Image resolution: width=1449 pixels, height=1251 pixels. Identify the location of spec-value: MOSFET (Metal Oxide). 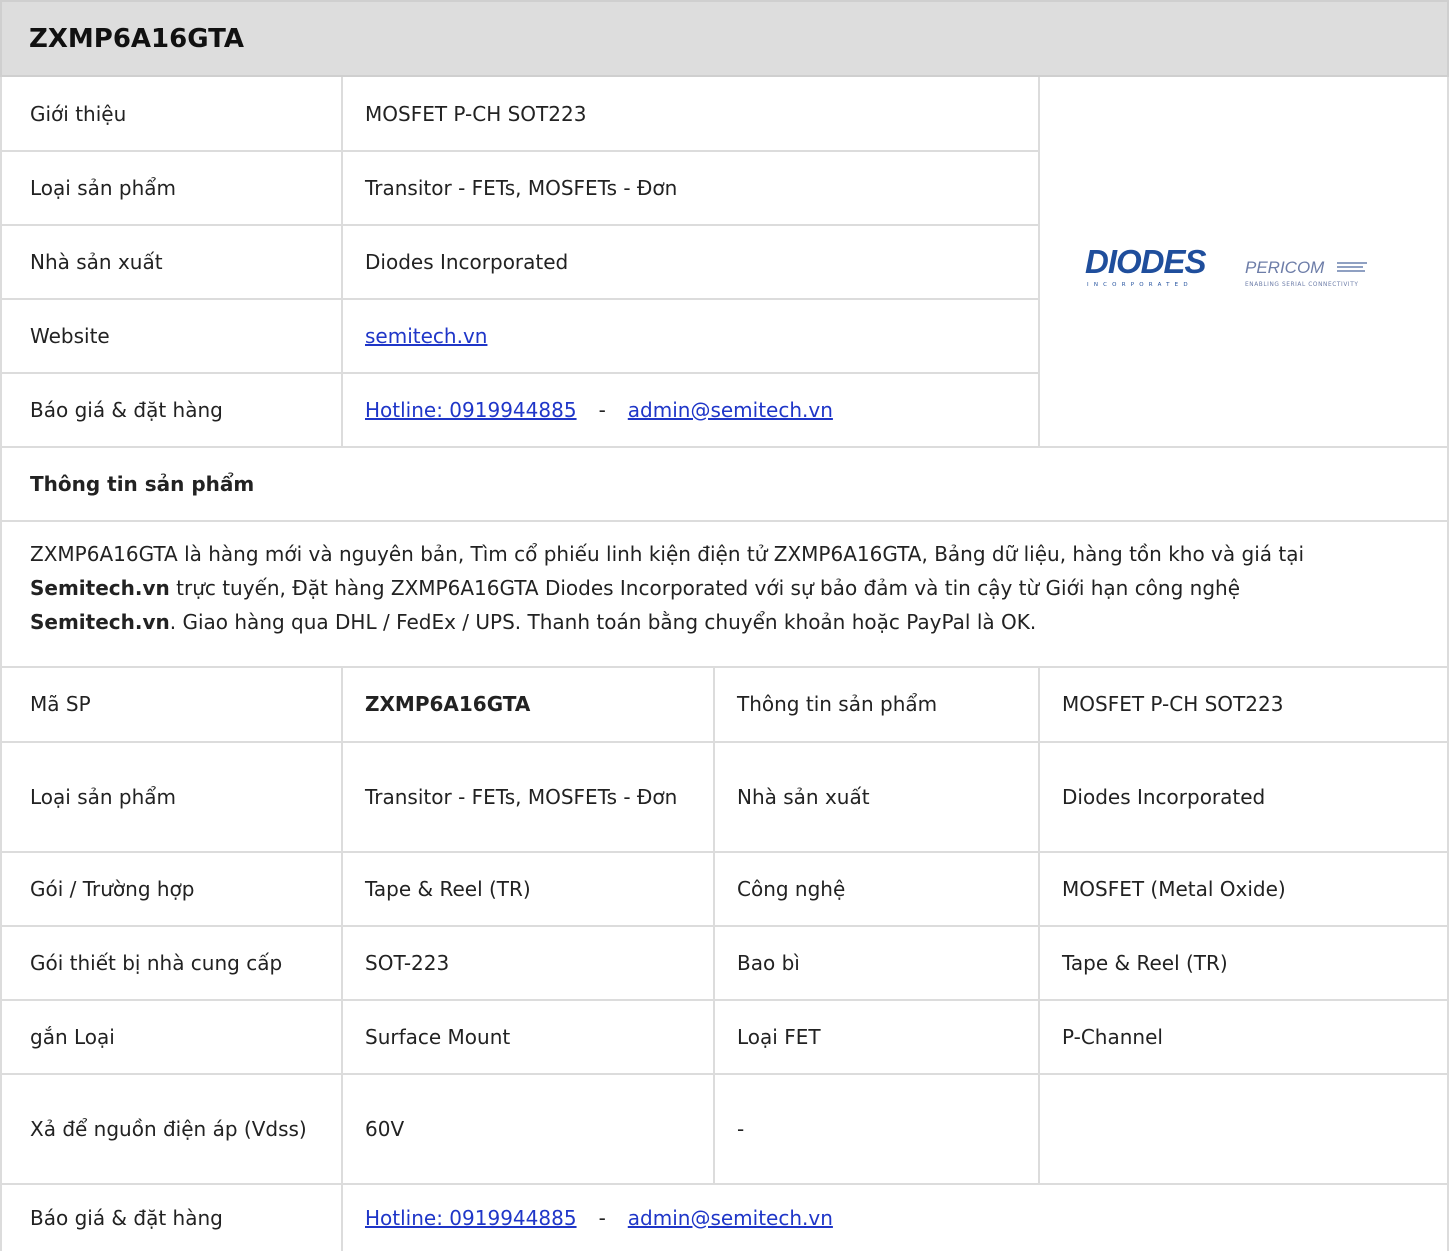
(1174, 889).